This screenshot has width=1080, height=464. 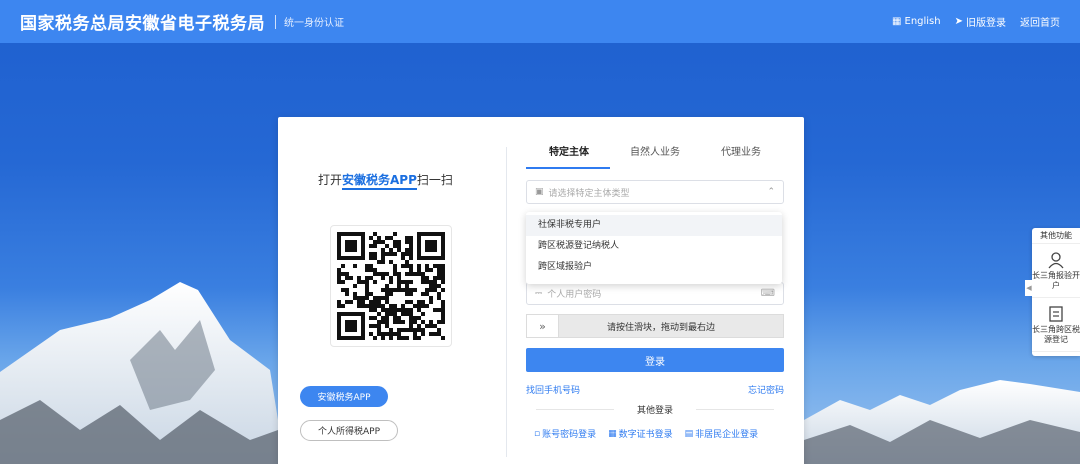 I want to click on home-link: 返回首页, so click(x=1040, y=21).